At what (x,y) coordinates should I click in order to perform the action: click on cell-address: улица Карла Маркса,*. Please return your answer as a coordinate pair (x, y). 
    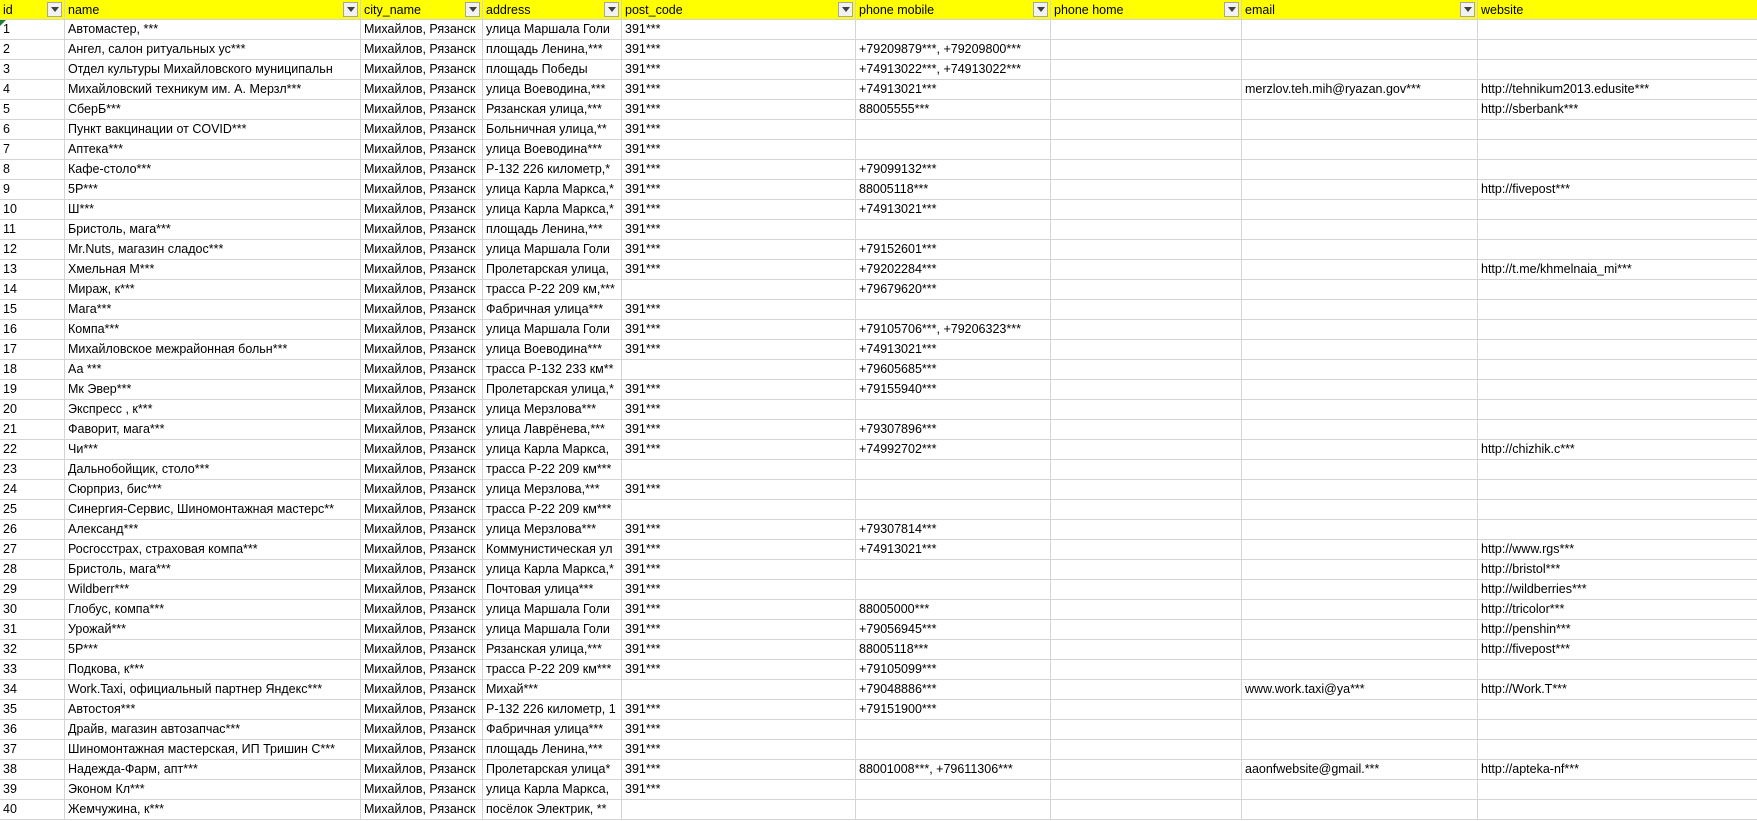
    Looking at the image, I should click on (552, 210).